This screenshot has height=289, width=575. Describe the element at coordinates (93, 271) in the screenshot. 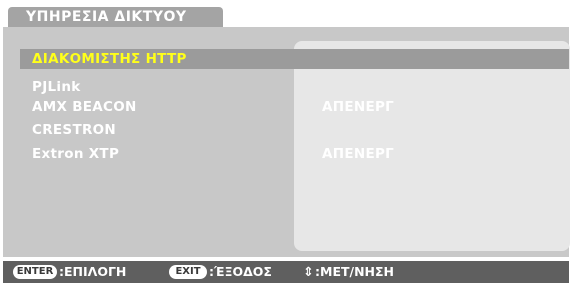

I see `enter-action-label: :ΕΠΙΛΟΓΗ` at that location.